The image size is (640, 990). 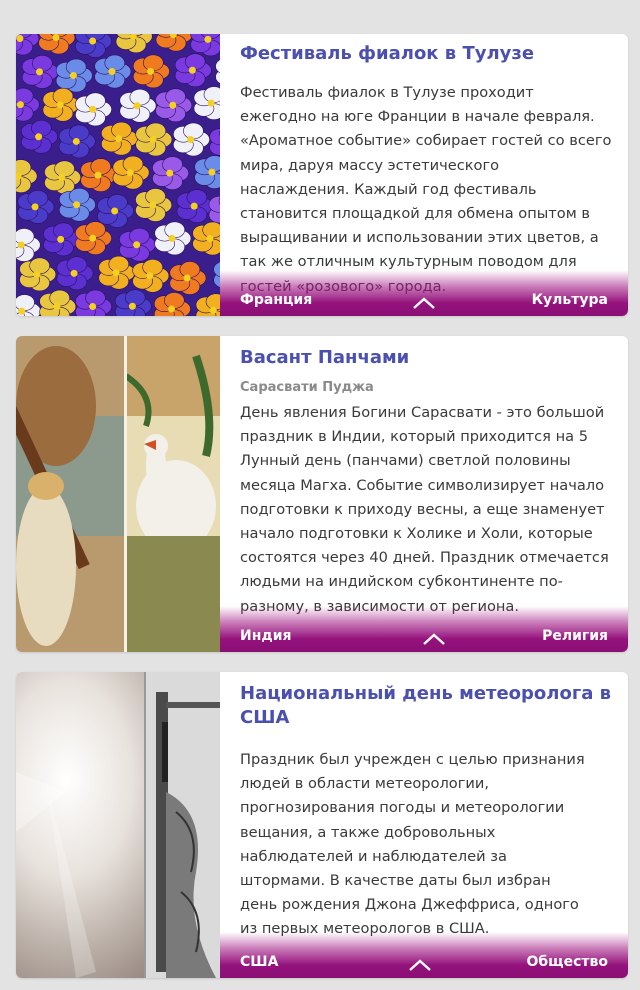 I want to click on event-image-saraswati, so click(x=118, y=494).